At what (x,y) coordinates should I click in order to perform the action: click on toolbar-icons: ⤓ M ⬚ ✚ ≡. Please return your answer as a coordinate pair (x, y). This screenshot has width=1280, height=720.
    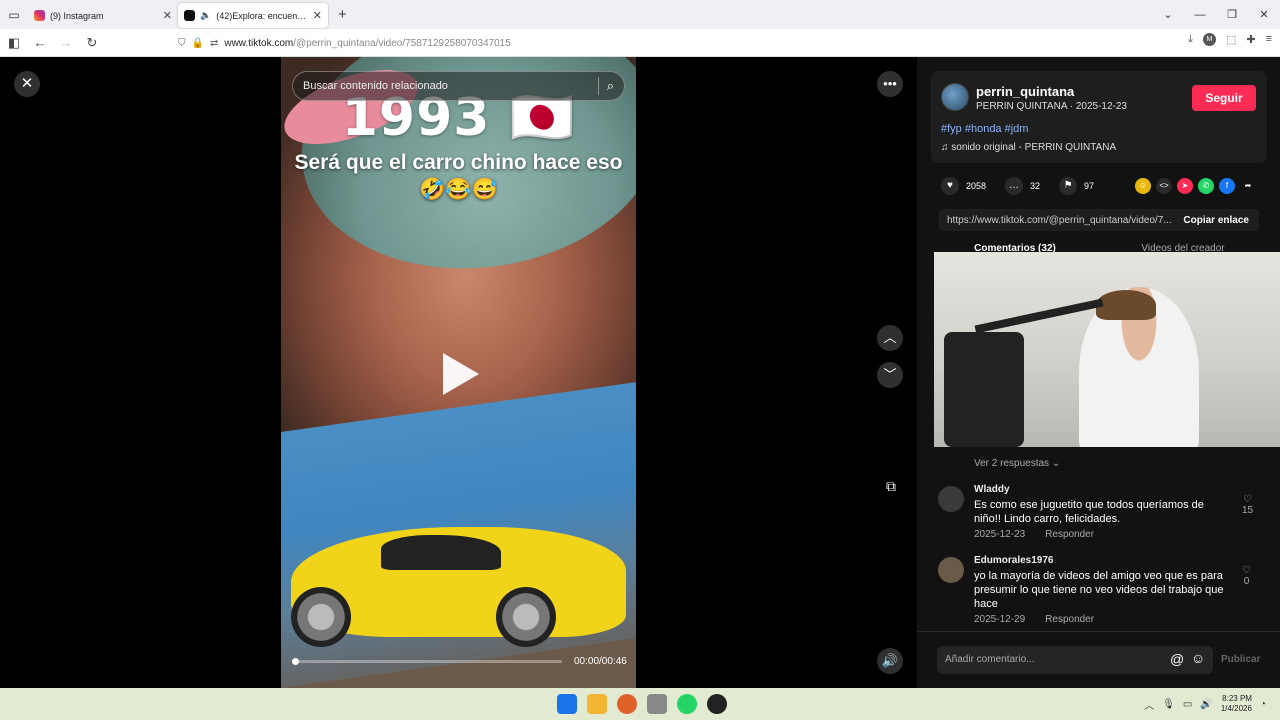
    Looking at the image, I should click on (1230, 39).